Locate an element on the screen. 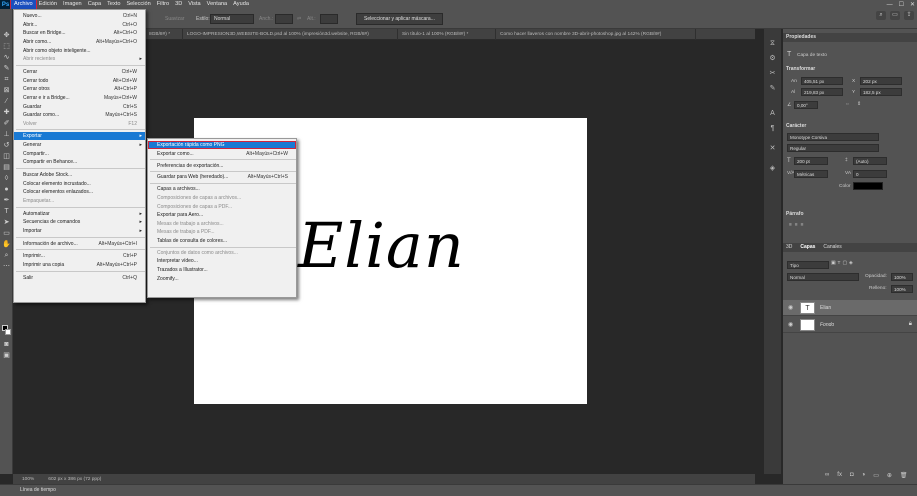 The image size is (917, 496). layer-row-fondo: ◉ Fondo 🔒︎ is located at coordinates (850, 325).